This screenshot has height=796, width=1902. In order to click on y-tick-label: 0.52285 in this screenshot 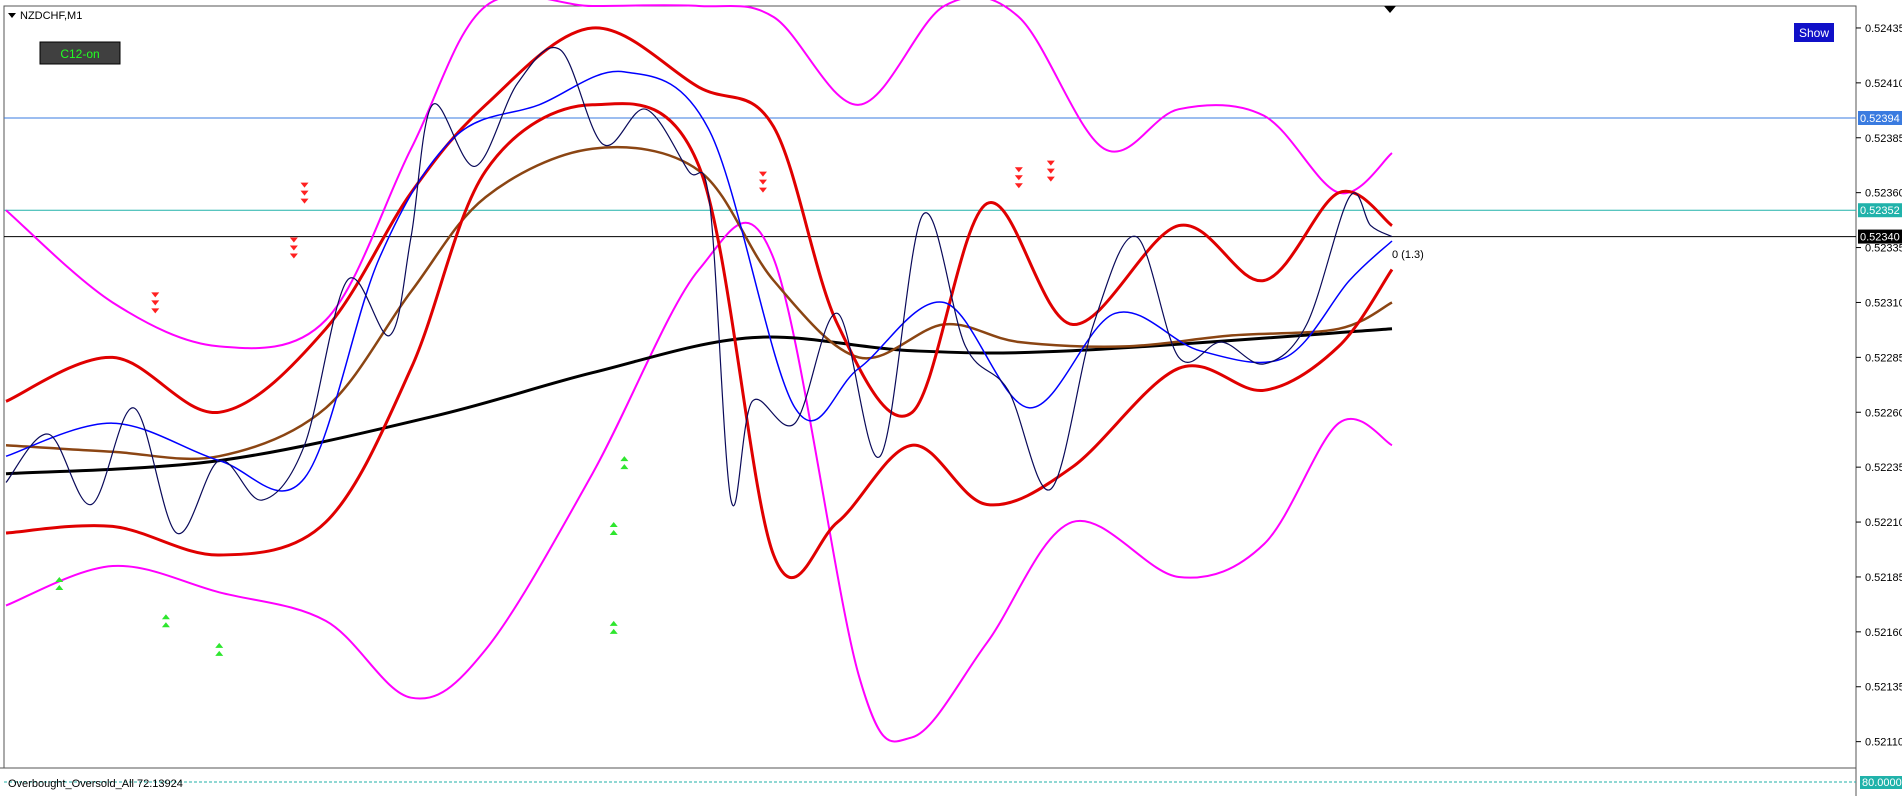, I will do `click(1883, 358)`.